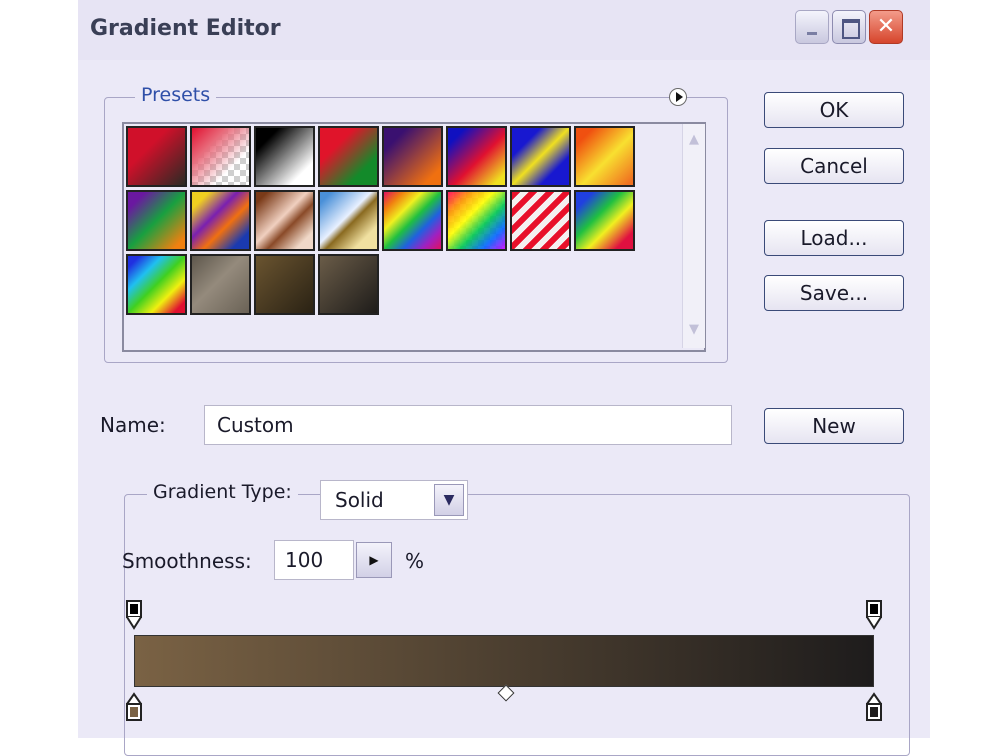  Describe the element at coordinates (314, 560) in the screenshot. I see `smoothness-input: 100` at that location.